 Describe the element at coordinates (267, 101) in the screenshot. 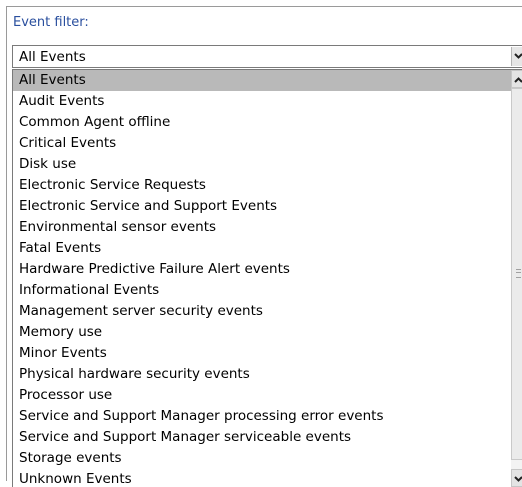

I see `list-item: Audit Events` at that location.